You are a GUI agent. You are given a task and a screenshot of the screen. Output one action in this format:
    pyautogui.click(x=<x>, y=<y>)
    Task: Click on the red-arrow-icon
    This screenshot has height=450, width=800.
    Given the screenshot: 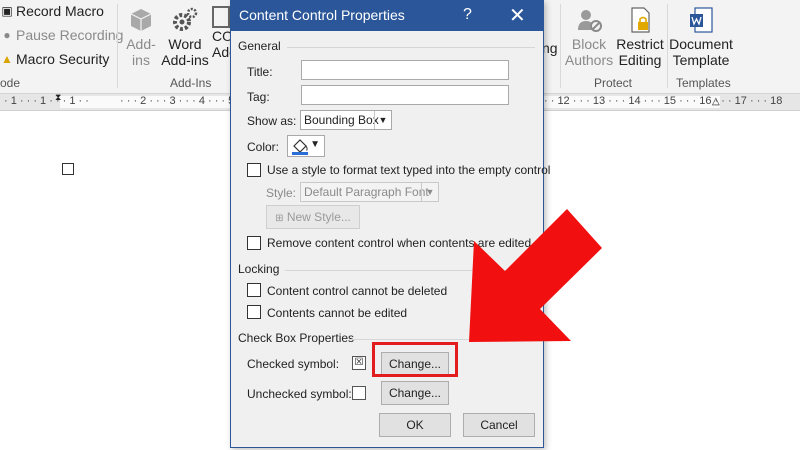 What is the action you would take?
    pyautogui.click(x=535, y=275)
    